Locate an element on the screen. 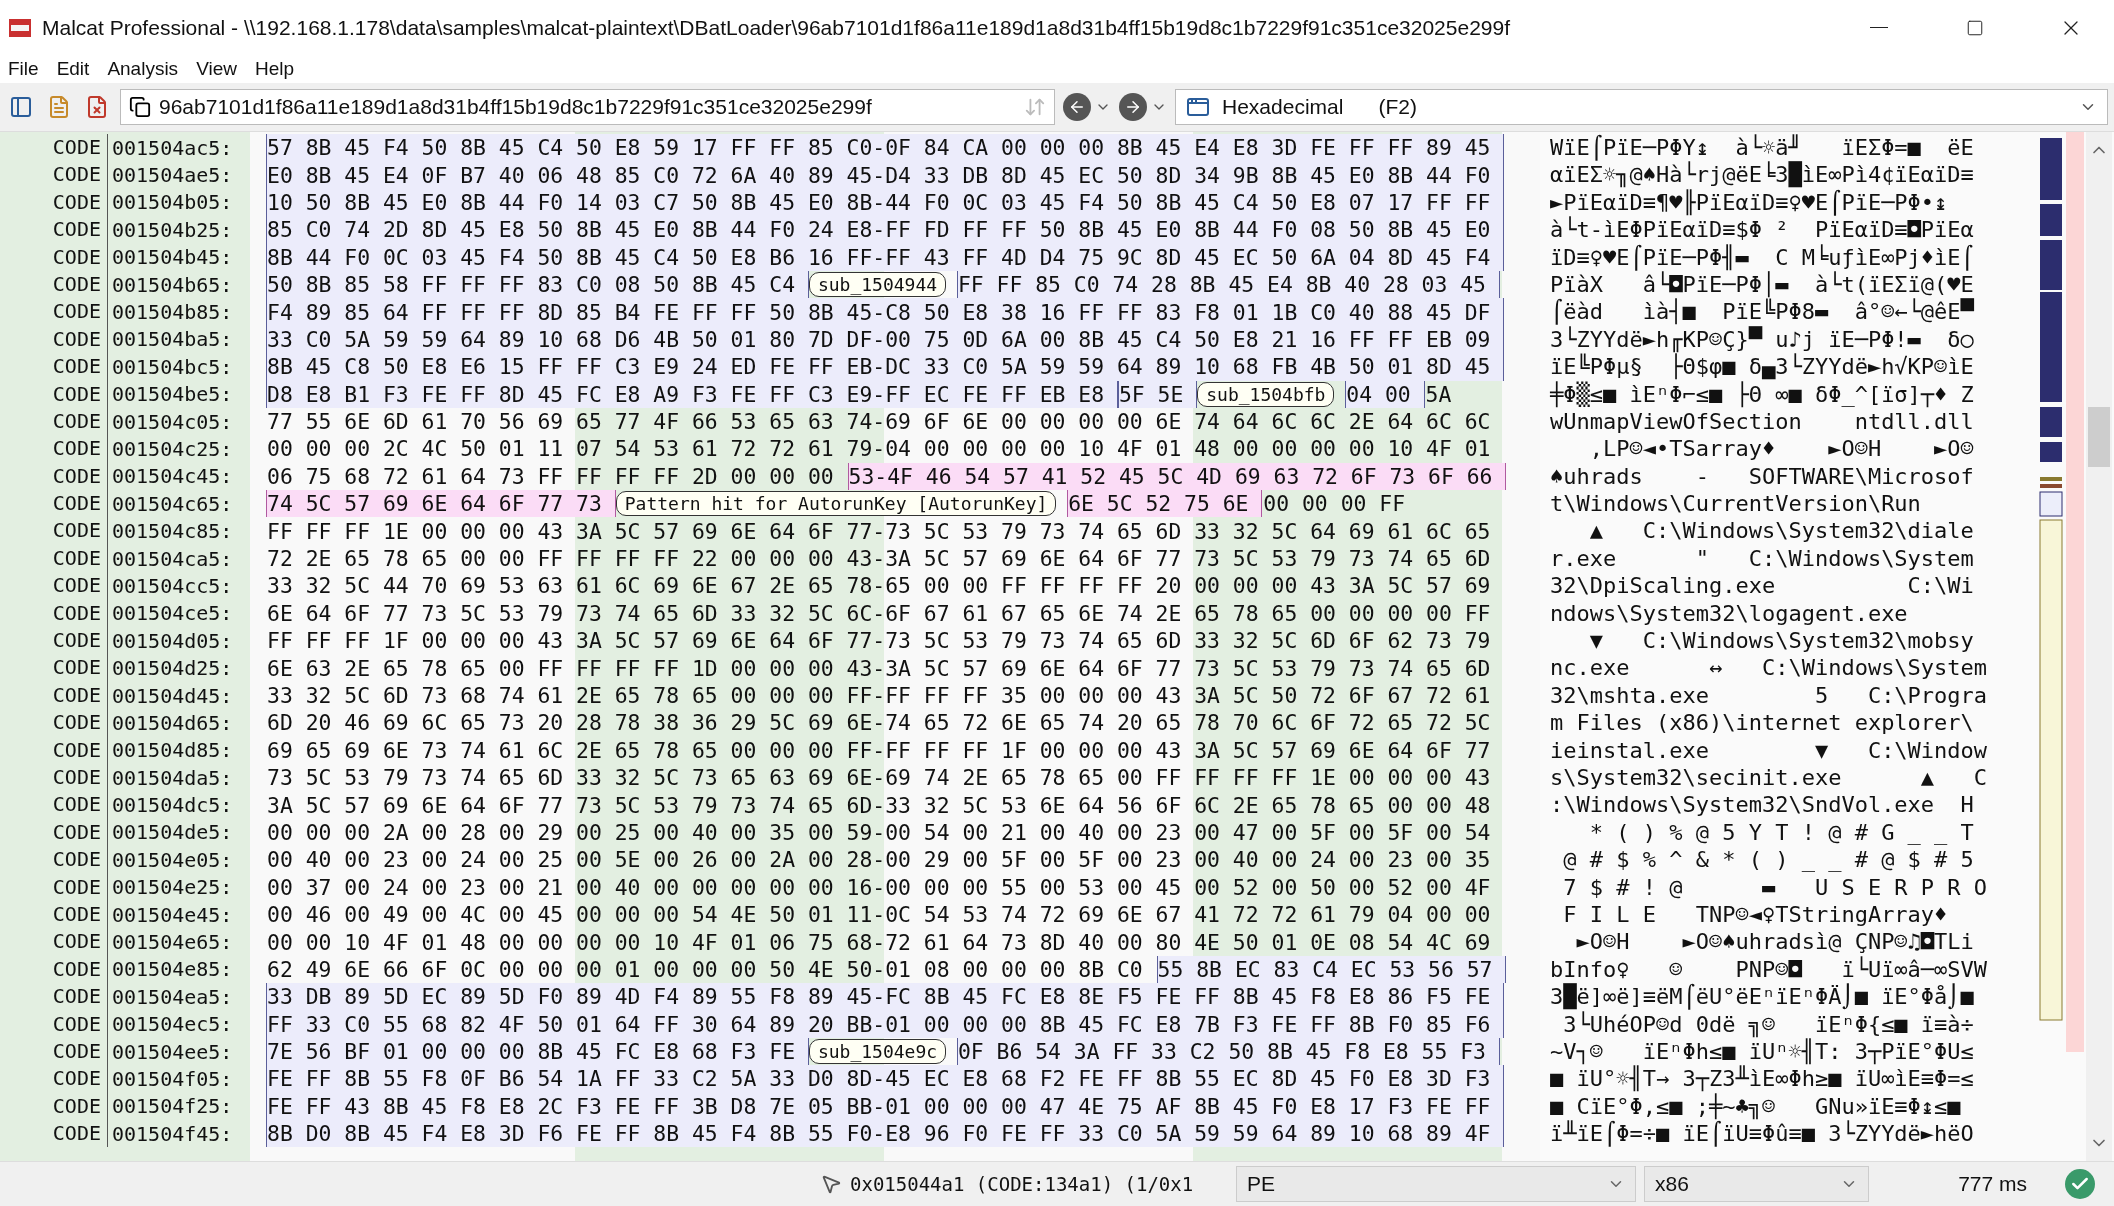  cursor-icon is located at coordinates (831, 1184).